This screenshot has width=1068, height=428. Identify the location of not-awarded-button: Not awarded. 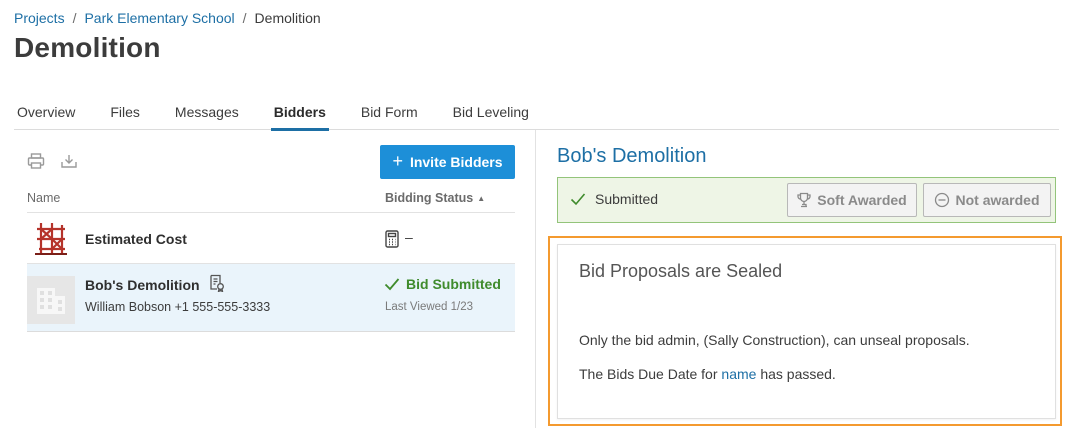
(987, 200).